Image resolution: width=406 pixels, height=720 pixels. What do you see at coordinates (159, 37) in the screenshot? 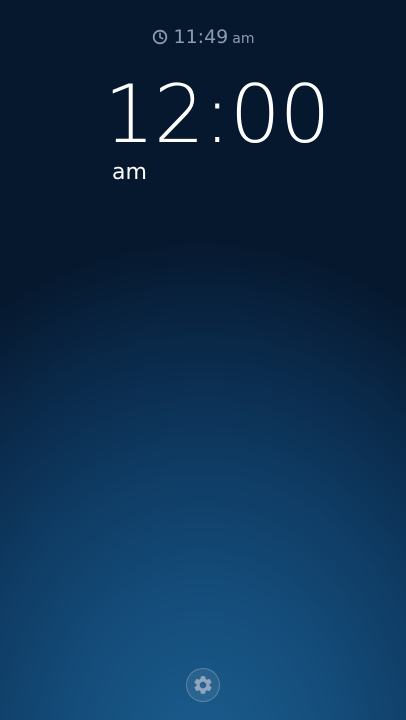
I see `clock-icon` at bounding box center [159, 37].